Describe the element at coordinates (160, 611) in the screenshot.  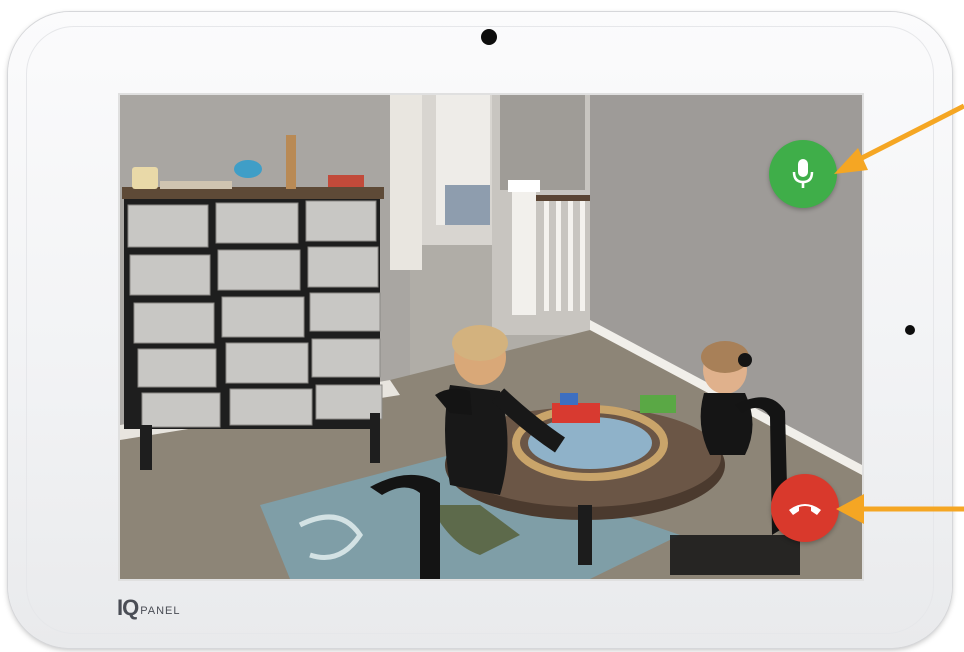
I see `logo-panel-text: PANEL` at that location.